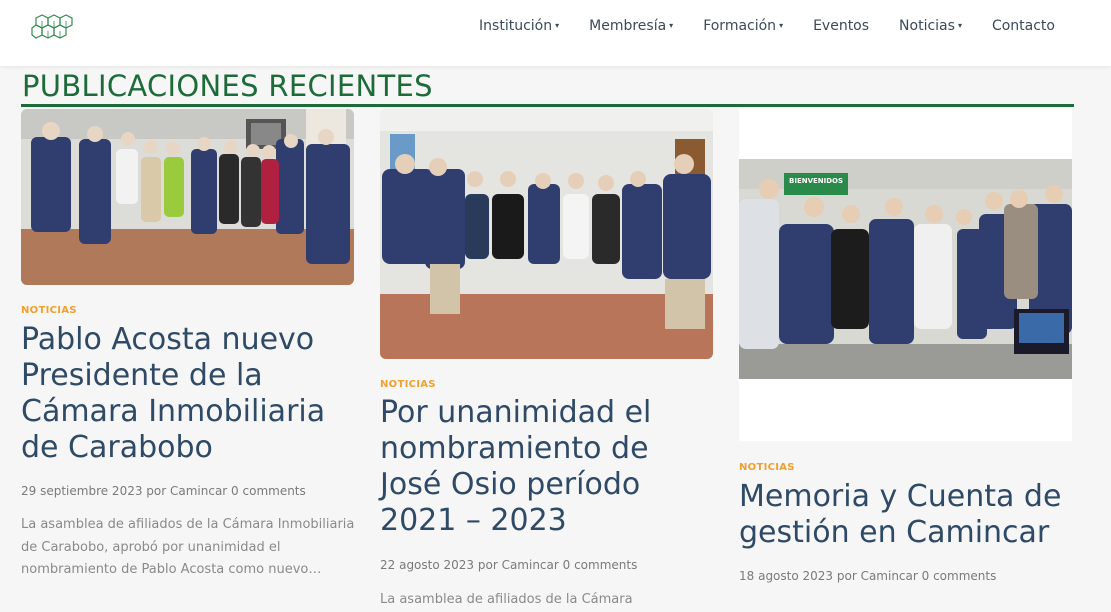 This screenshot has height=612, width=1111. I want to click on nav-label: Eventos, so click(841, 26).